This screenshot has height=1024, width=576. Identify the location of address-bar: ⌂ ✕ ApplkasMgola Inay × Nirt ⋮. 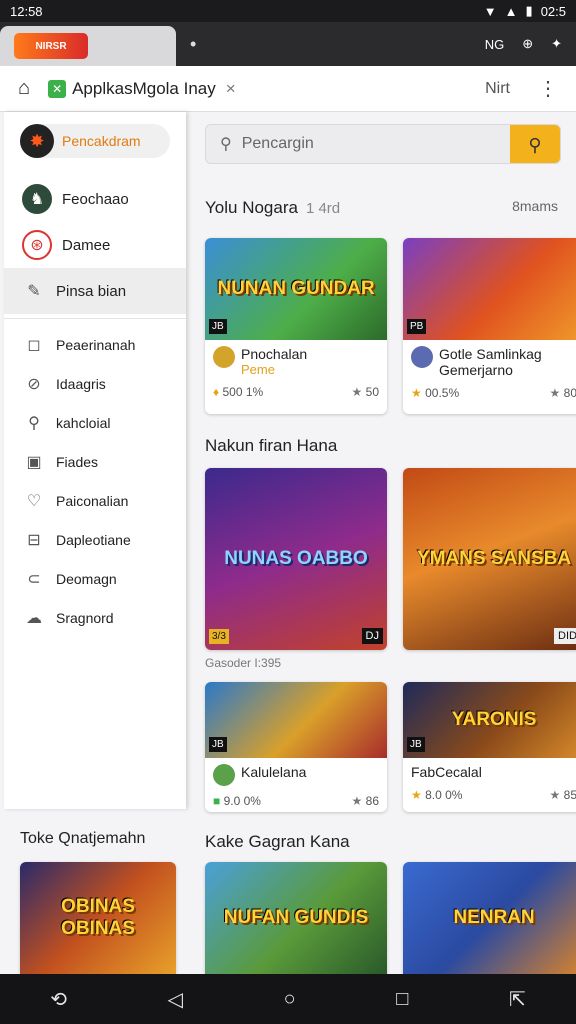
(288, 89).